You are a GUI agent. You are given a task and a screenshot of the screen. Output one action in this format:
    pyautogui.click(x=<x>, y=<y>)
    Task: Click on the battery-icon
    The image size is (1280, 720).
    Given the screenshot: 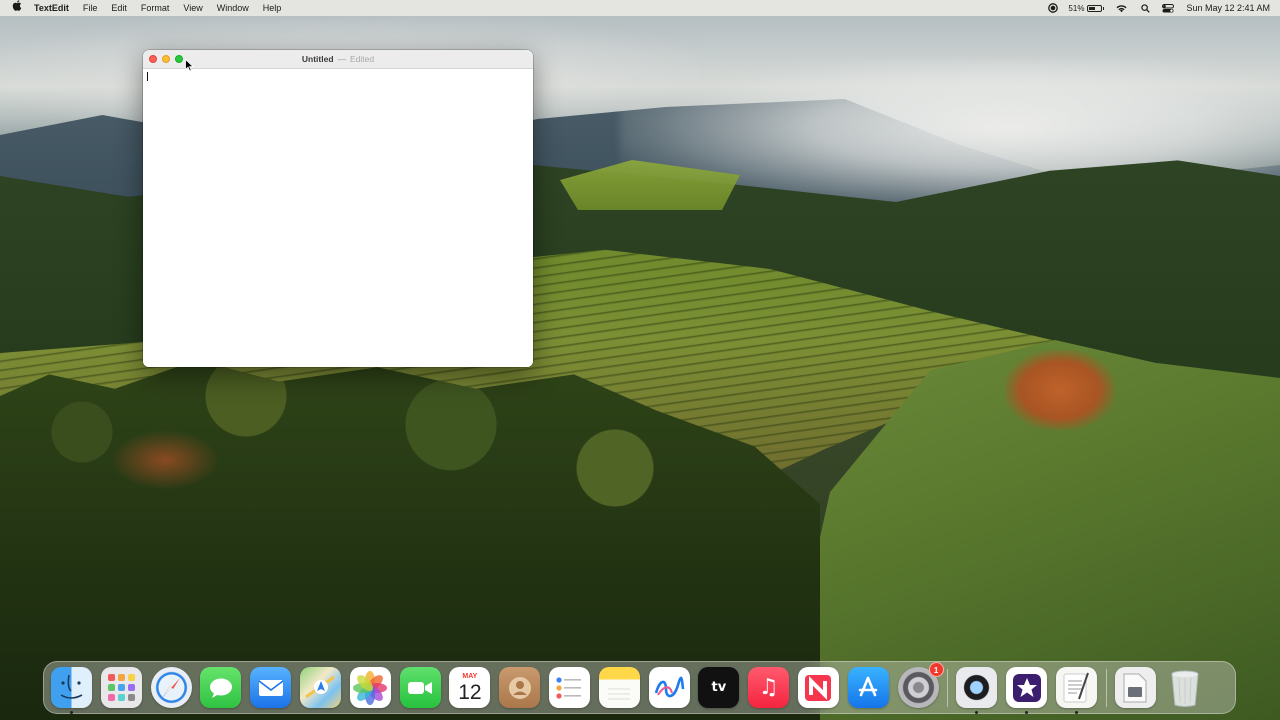 What is the action you would take?
    pyautogui.click(x=1096, y=8)
    